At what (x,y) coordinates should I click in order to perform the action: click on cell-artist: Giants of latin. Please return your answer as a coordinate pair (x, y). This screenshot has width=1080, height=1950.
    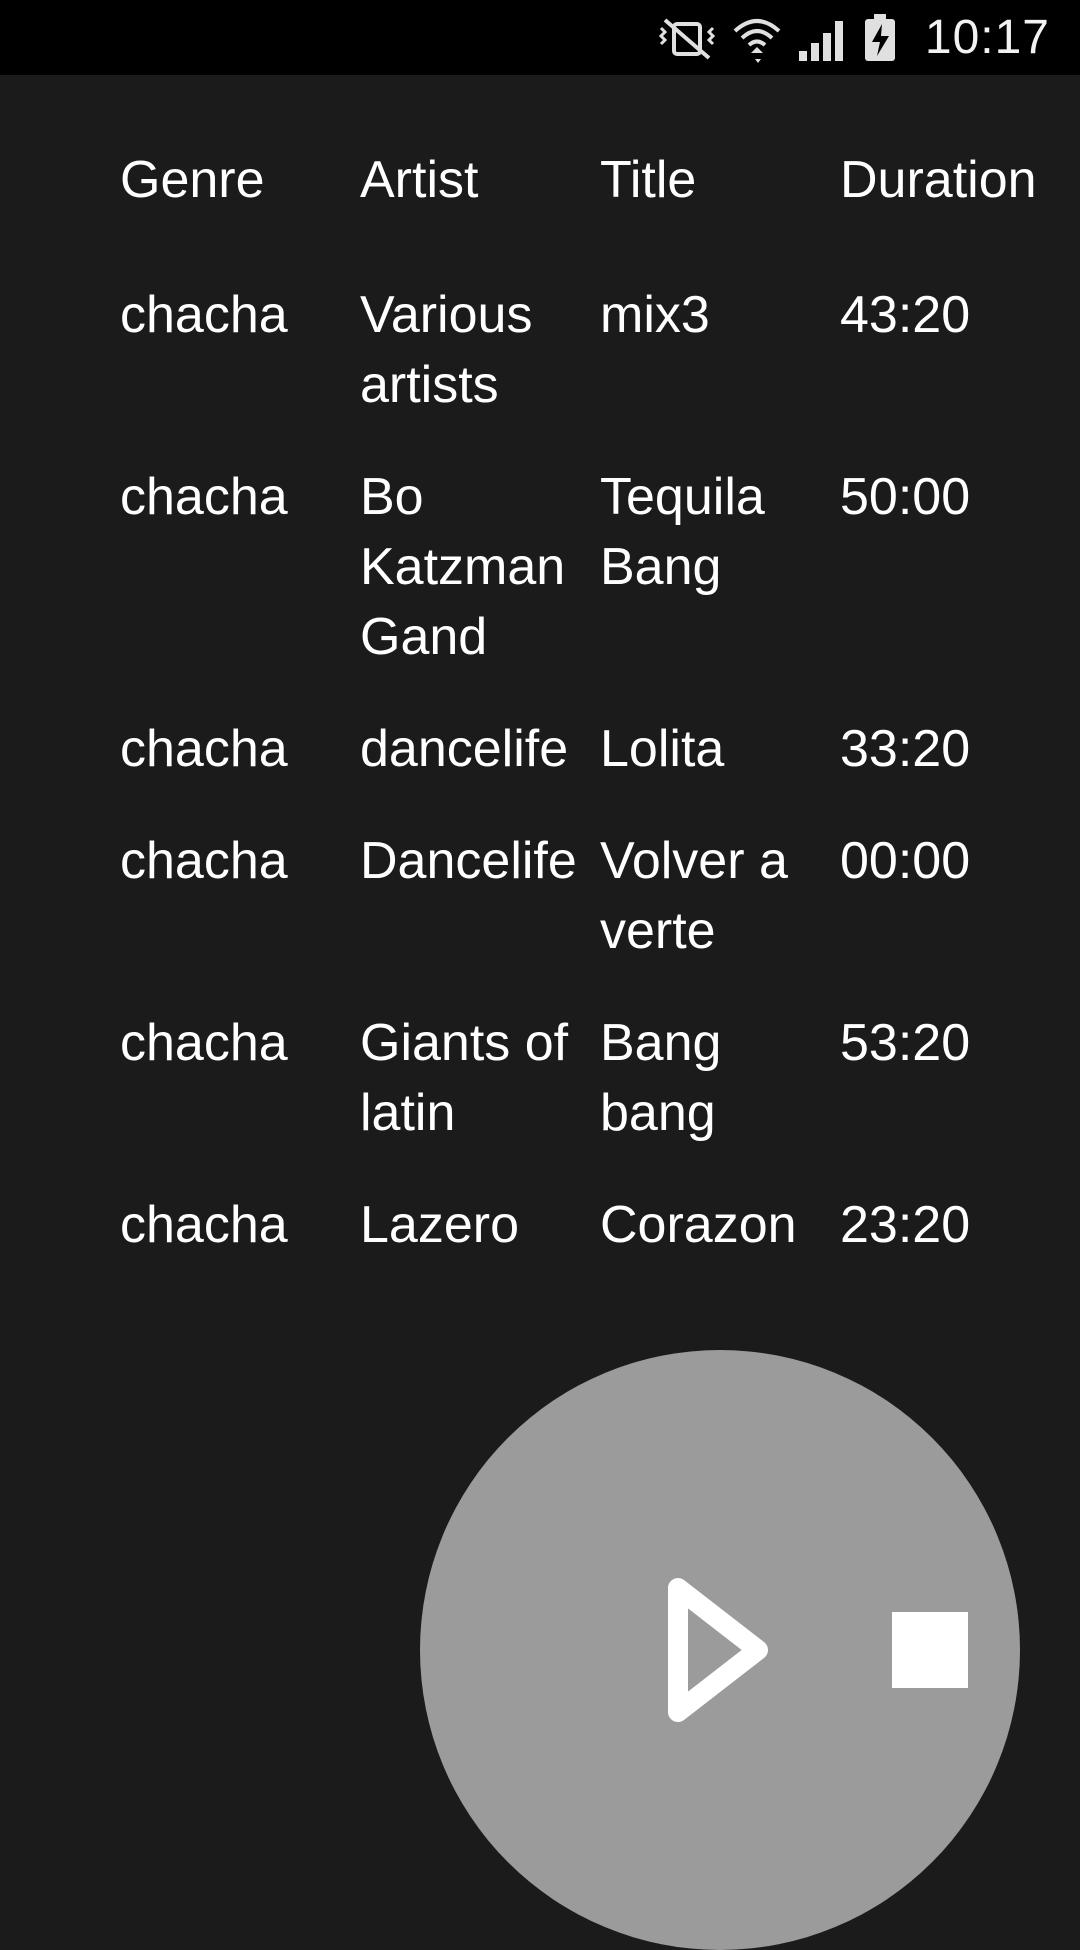
    Looking at the image, I should click on (464, 1078).